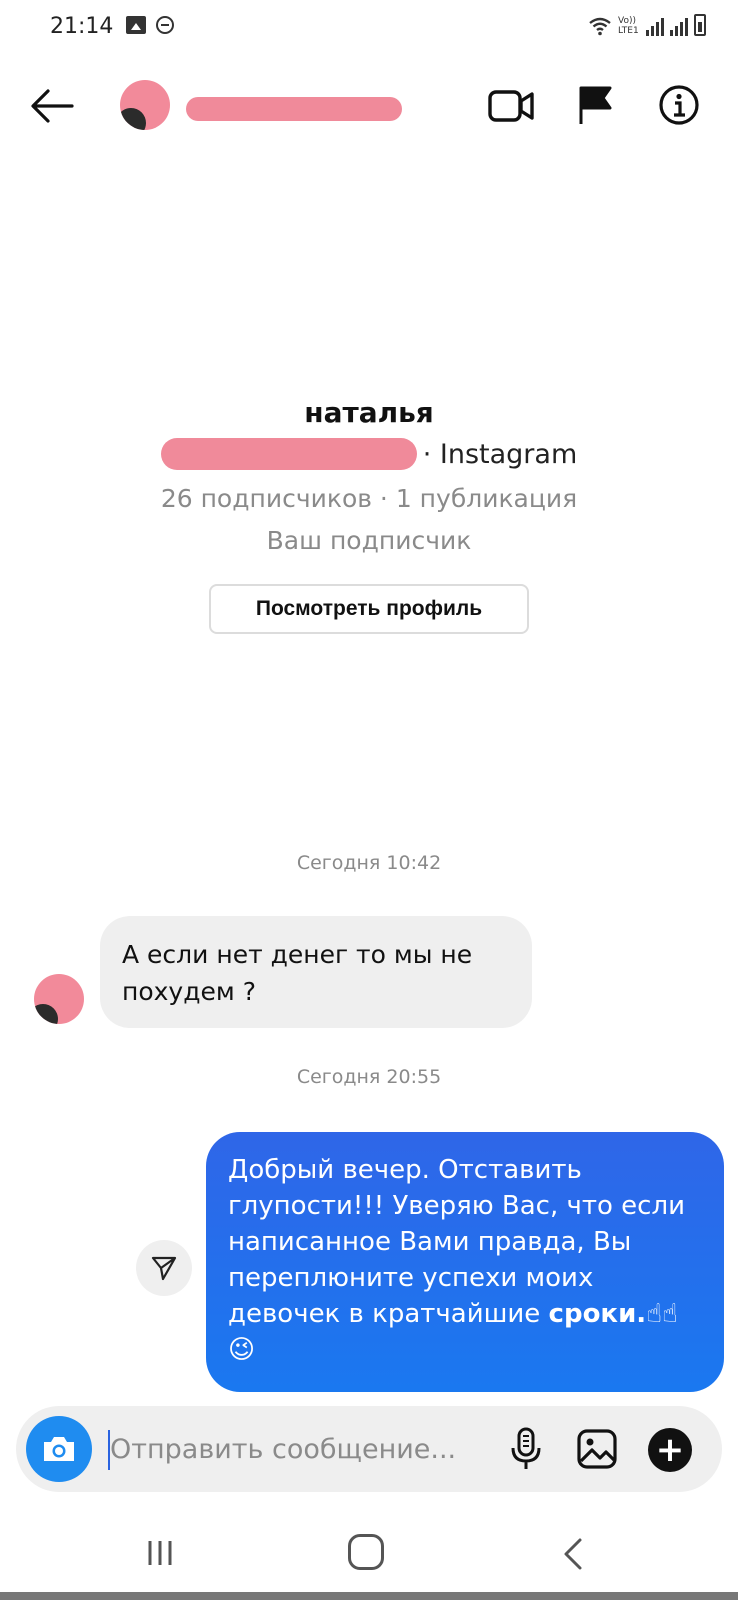 The height and width of the screenshot is (1600, 738). What do you see at coordinates (369, 1596) in the screenshot?
I see `screen-edge` at bounding box center [369, 1596].